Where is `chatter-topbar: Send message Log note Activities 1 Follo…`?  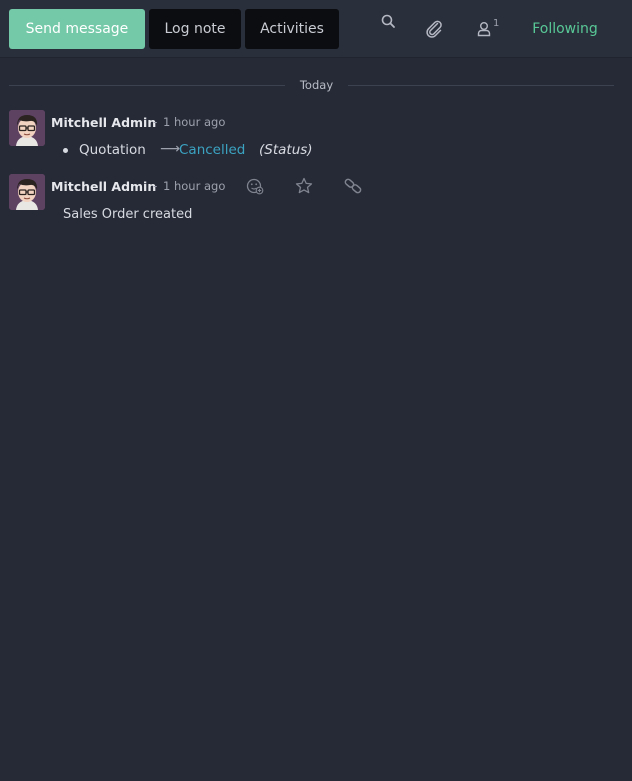 chatter-topbar: Send message Log note Activities 1 Follo… is located at coordinates (316, 29).